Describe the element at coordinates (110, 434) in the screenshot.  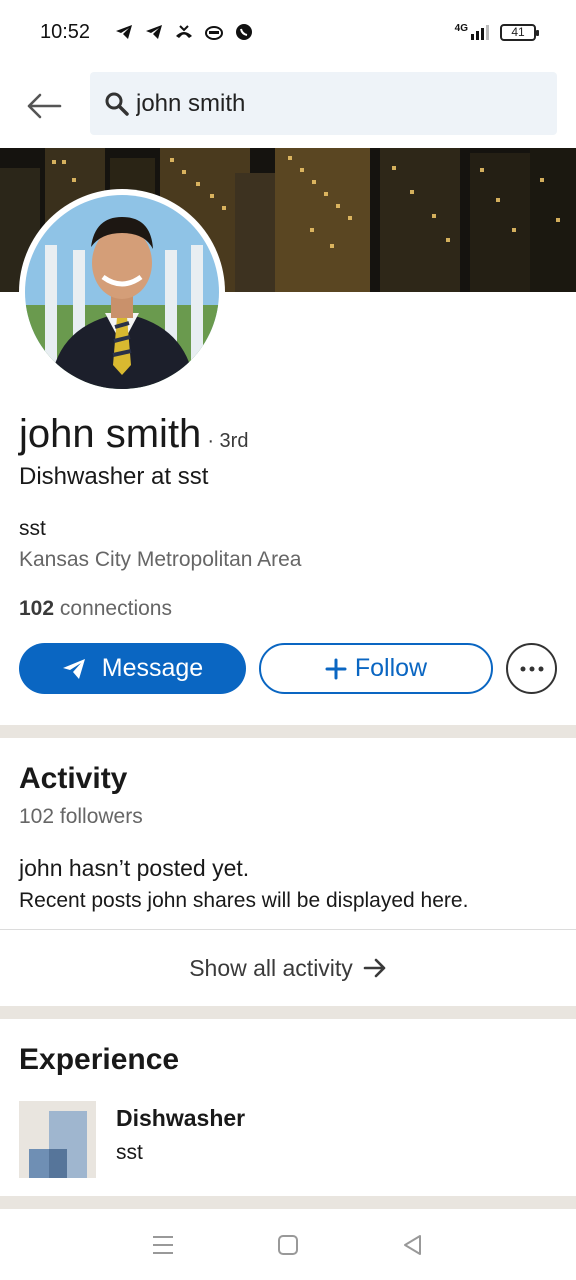
I see `profile-name: john smith` at that location.